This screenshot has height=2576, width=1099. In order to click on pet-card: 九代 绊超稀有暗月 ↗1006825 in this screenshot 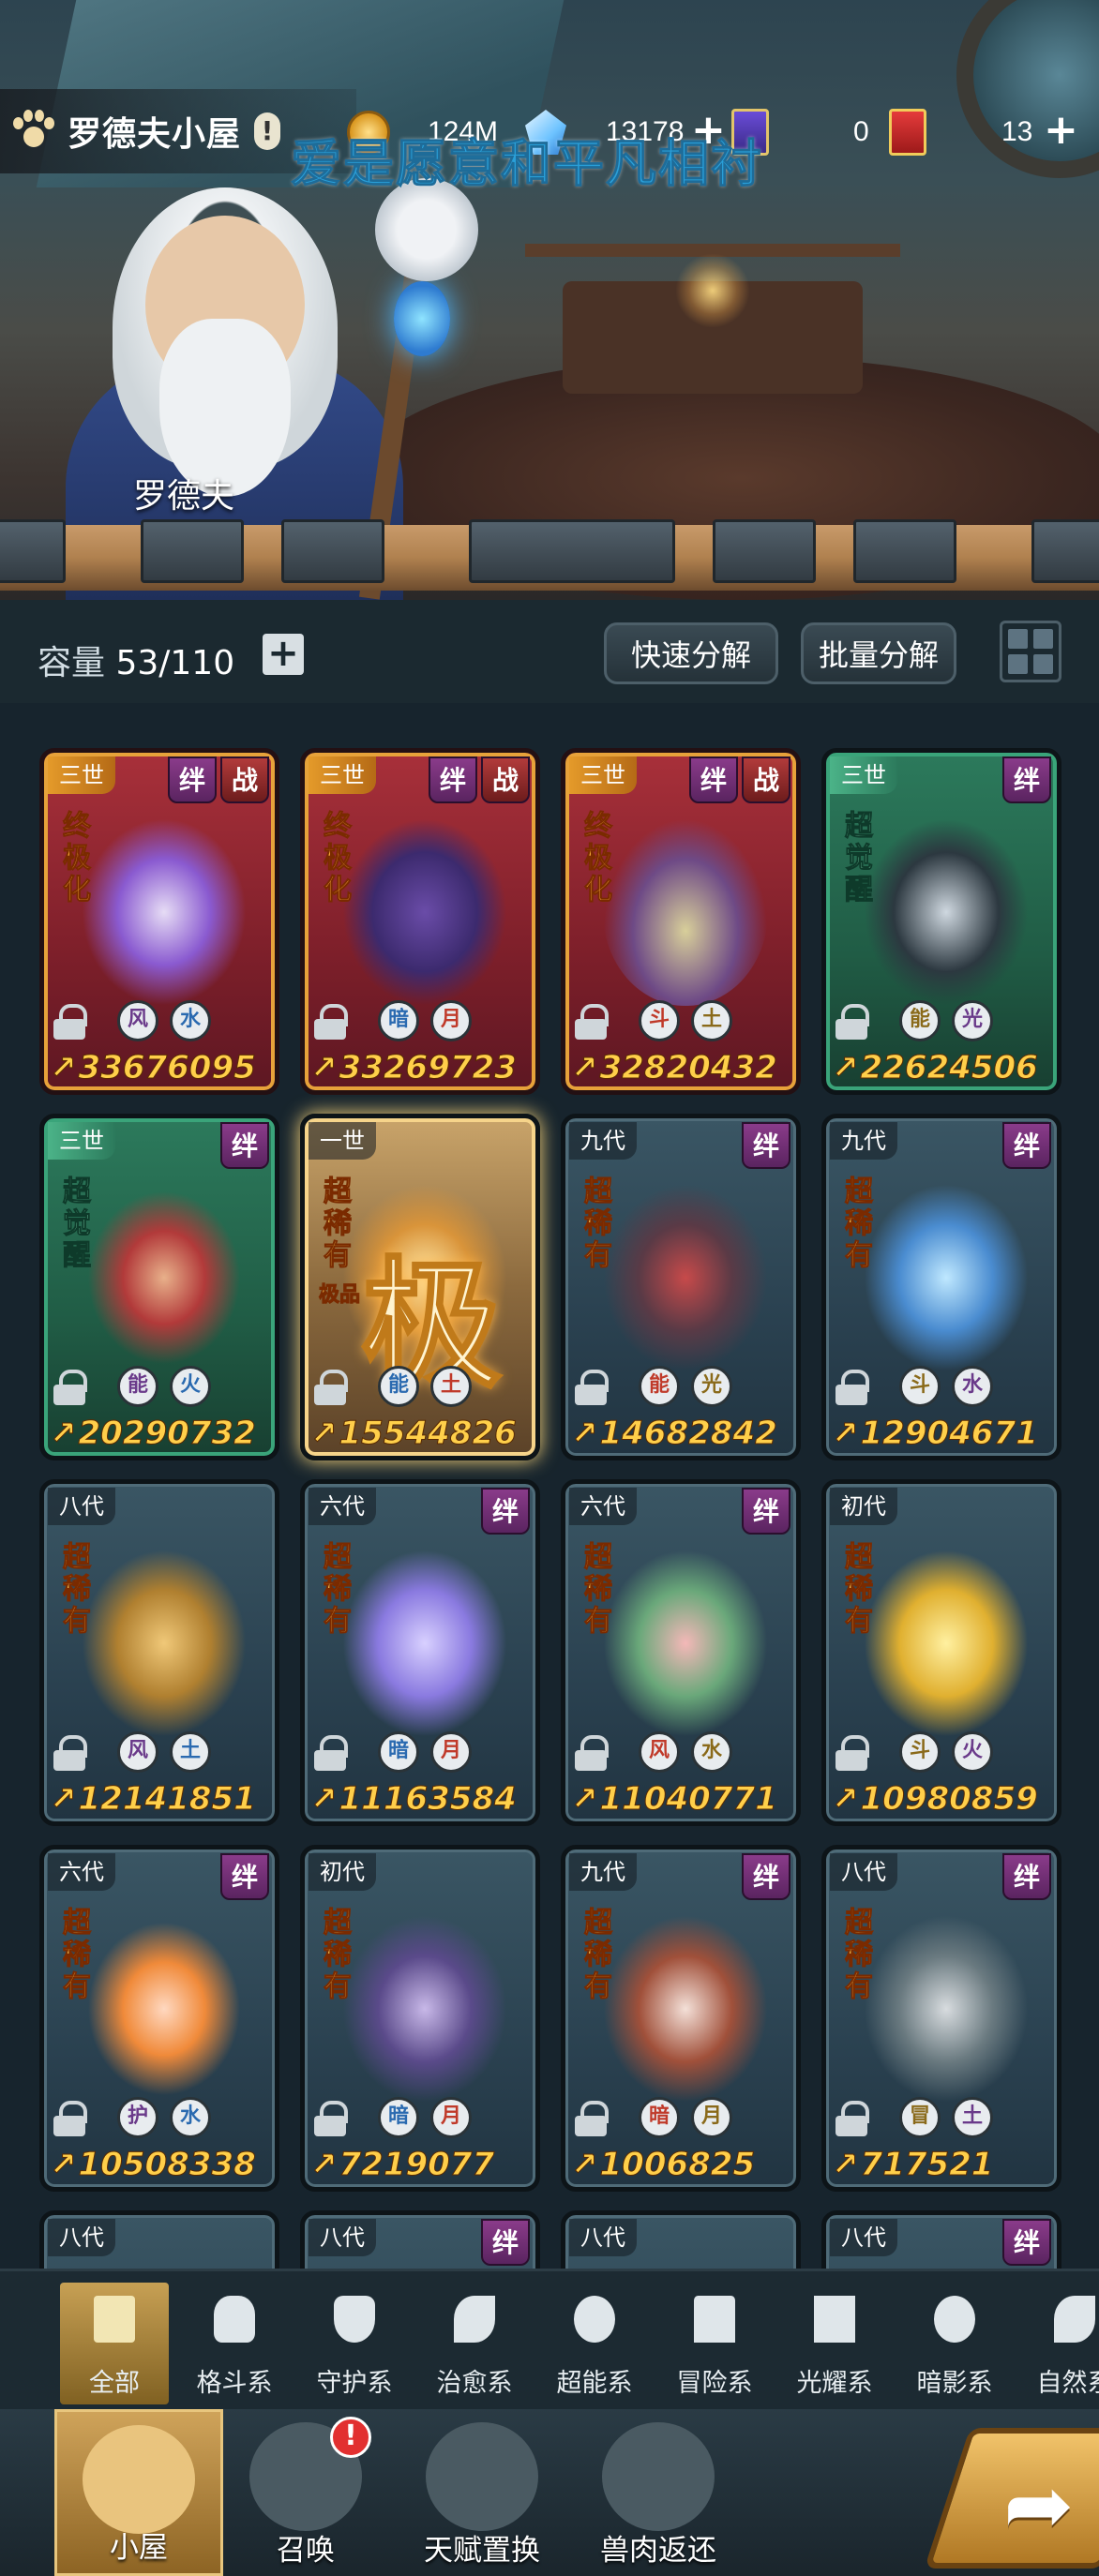, I will do `click(681, 2019)`.